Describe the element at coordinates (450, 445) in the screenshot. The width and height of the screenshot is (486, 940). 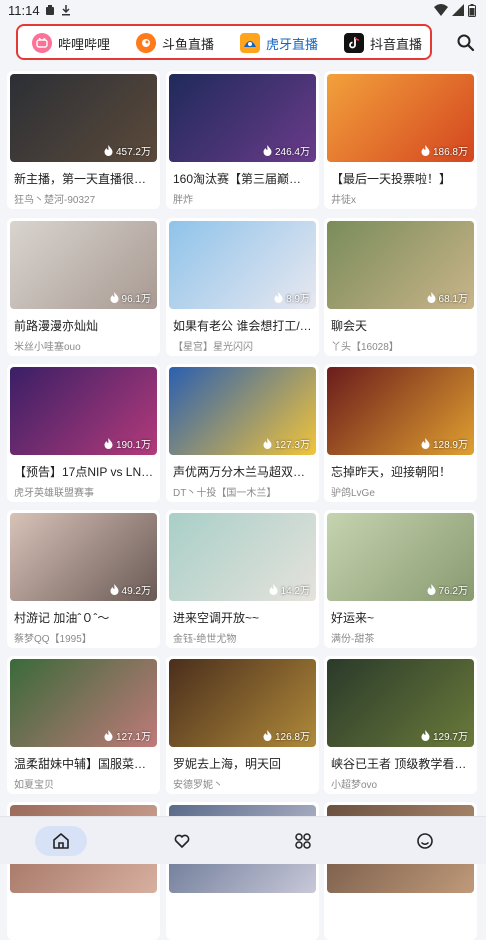
I see `view-count-text: 128.9万` at that location.